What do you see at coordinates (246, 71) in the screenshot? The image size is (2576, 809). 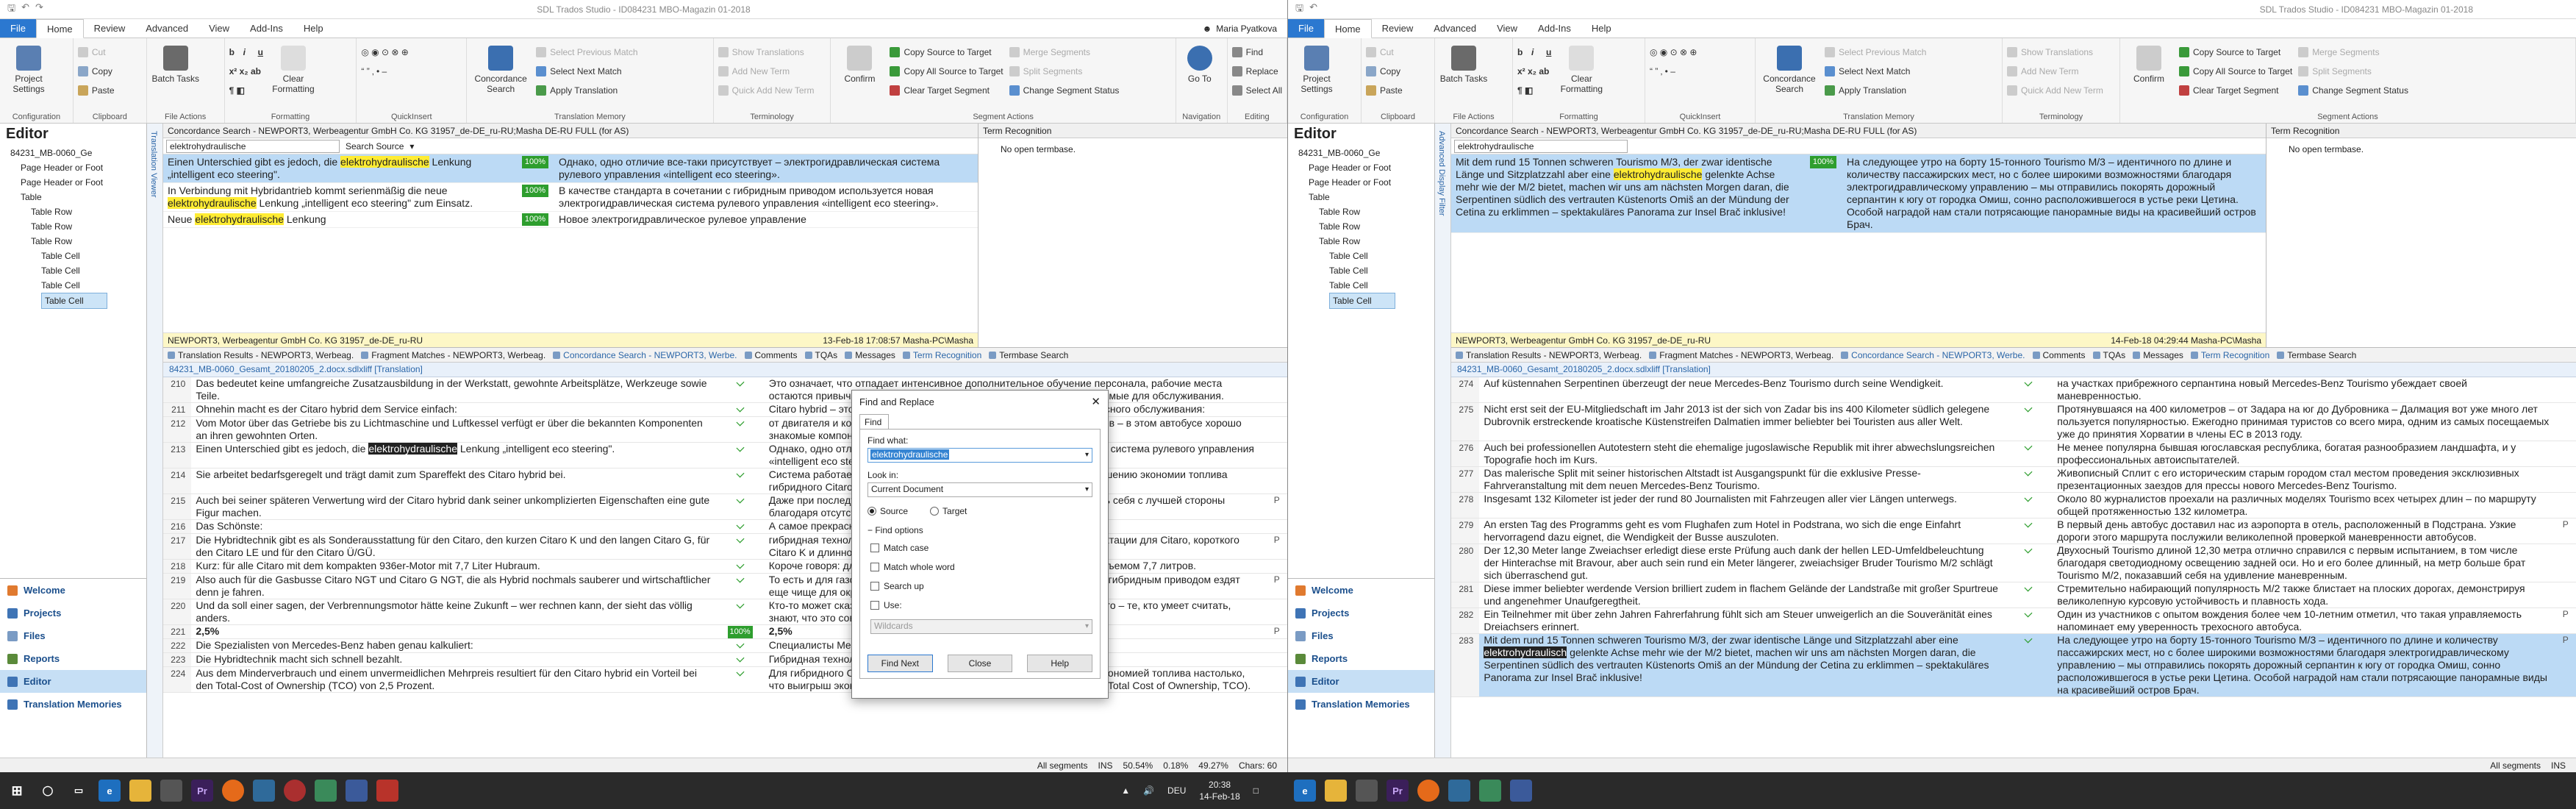 I see `format-icons: x² x₂ ab` at bounding box center [246, 71].